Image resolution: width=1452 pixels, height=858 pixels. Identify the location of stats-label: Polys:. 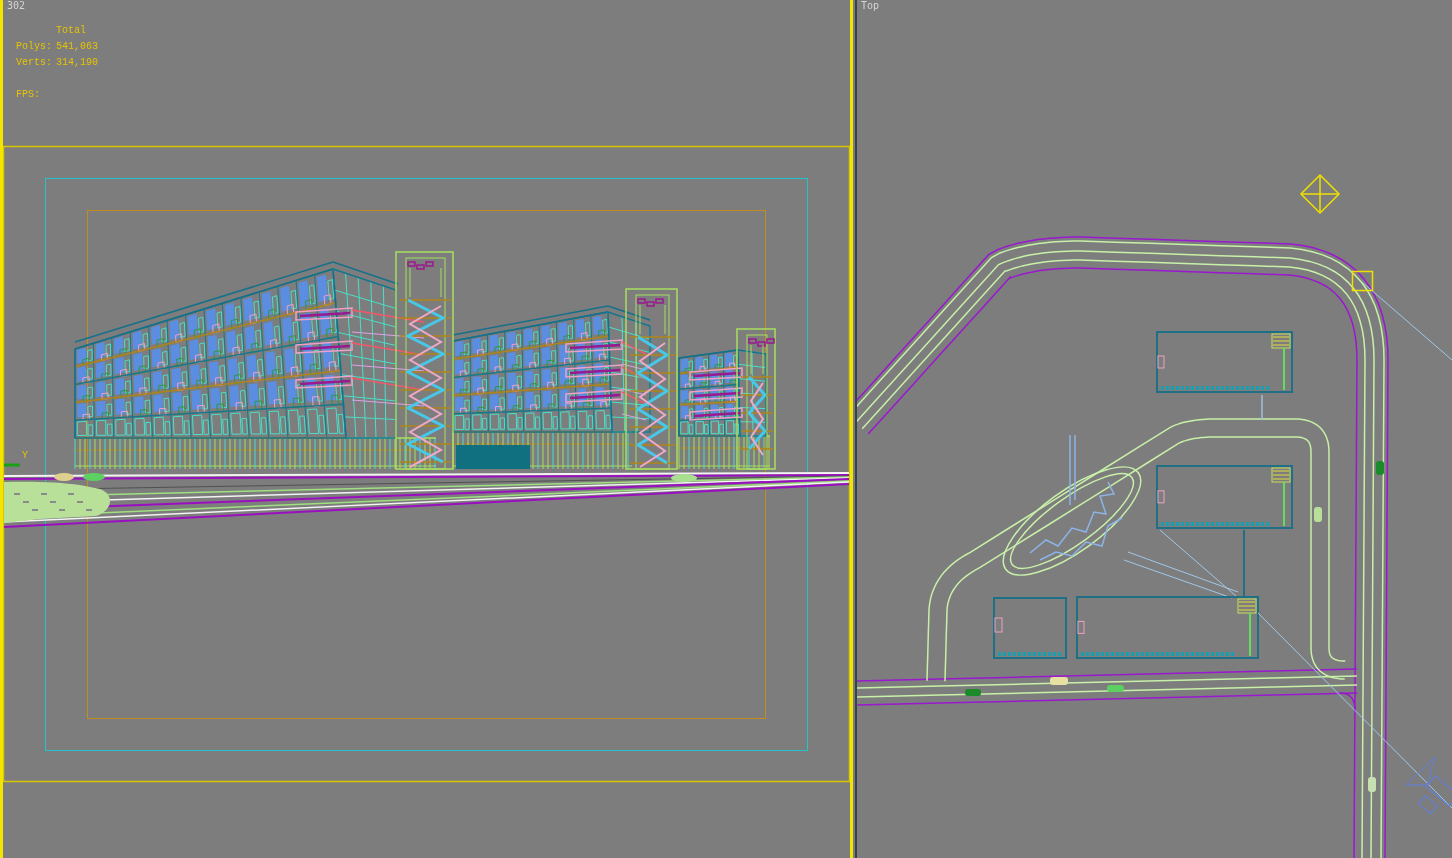
(34, 47).